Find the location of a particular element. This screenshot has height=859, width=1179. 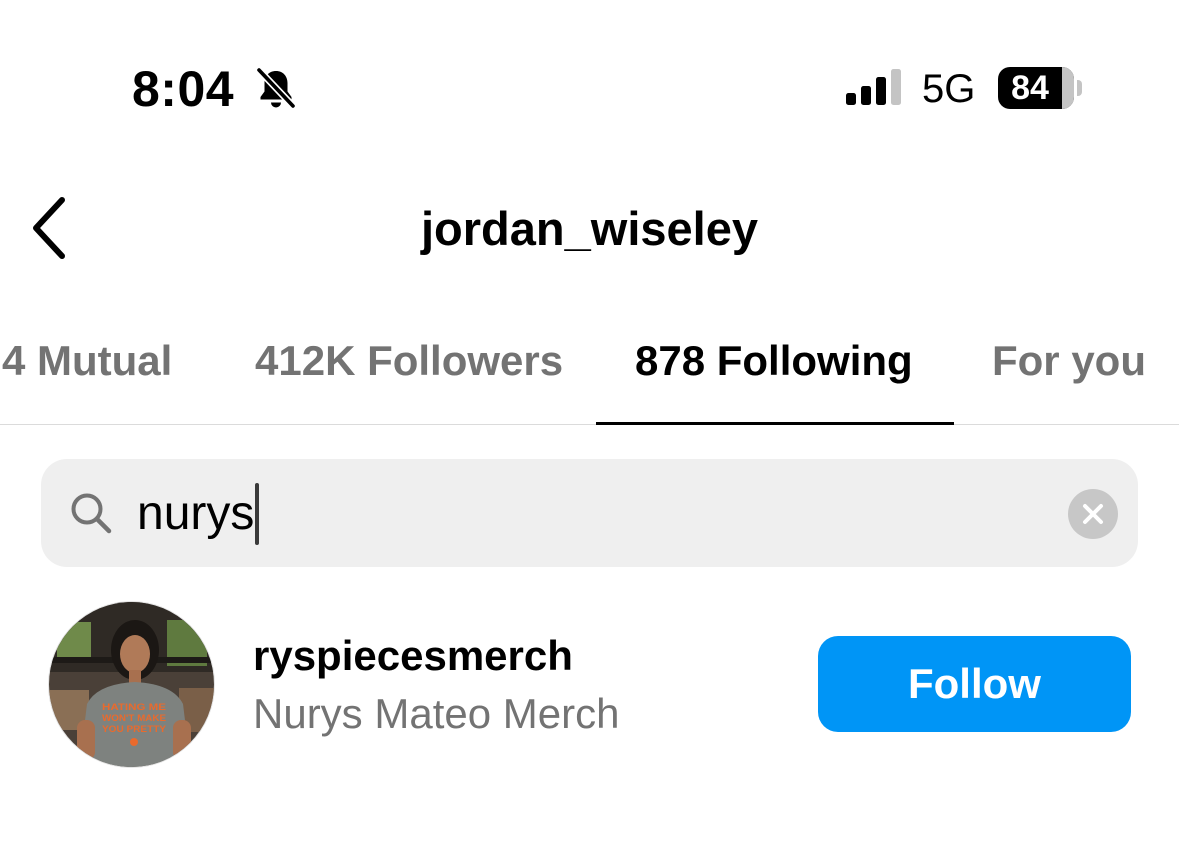

clear-search-button is located at coordinates (1093, 514).